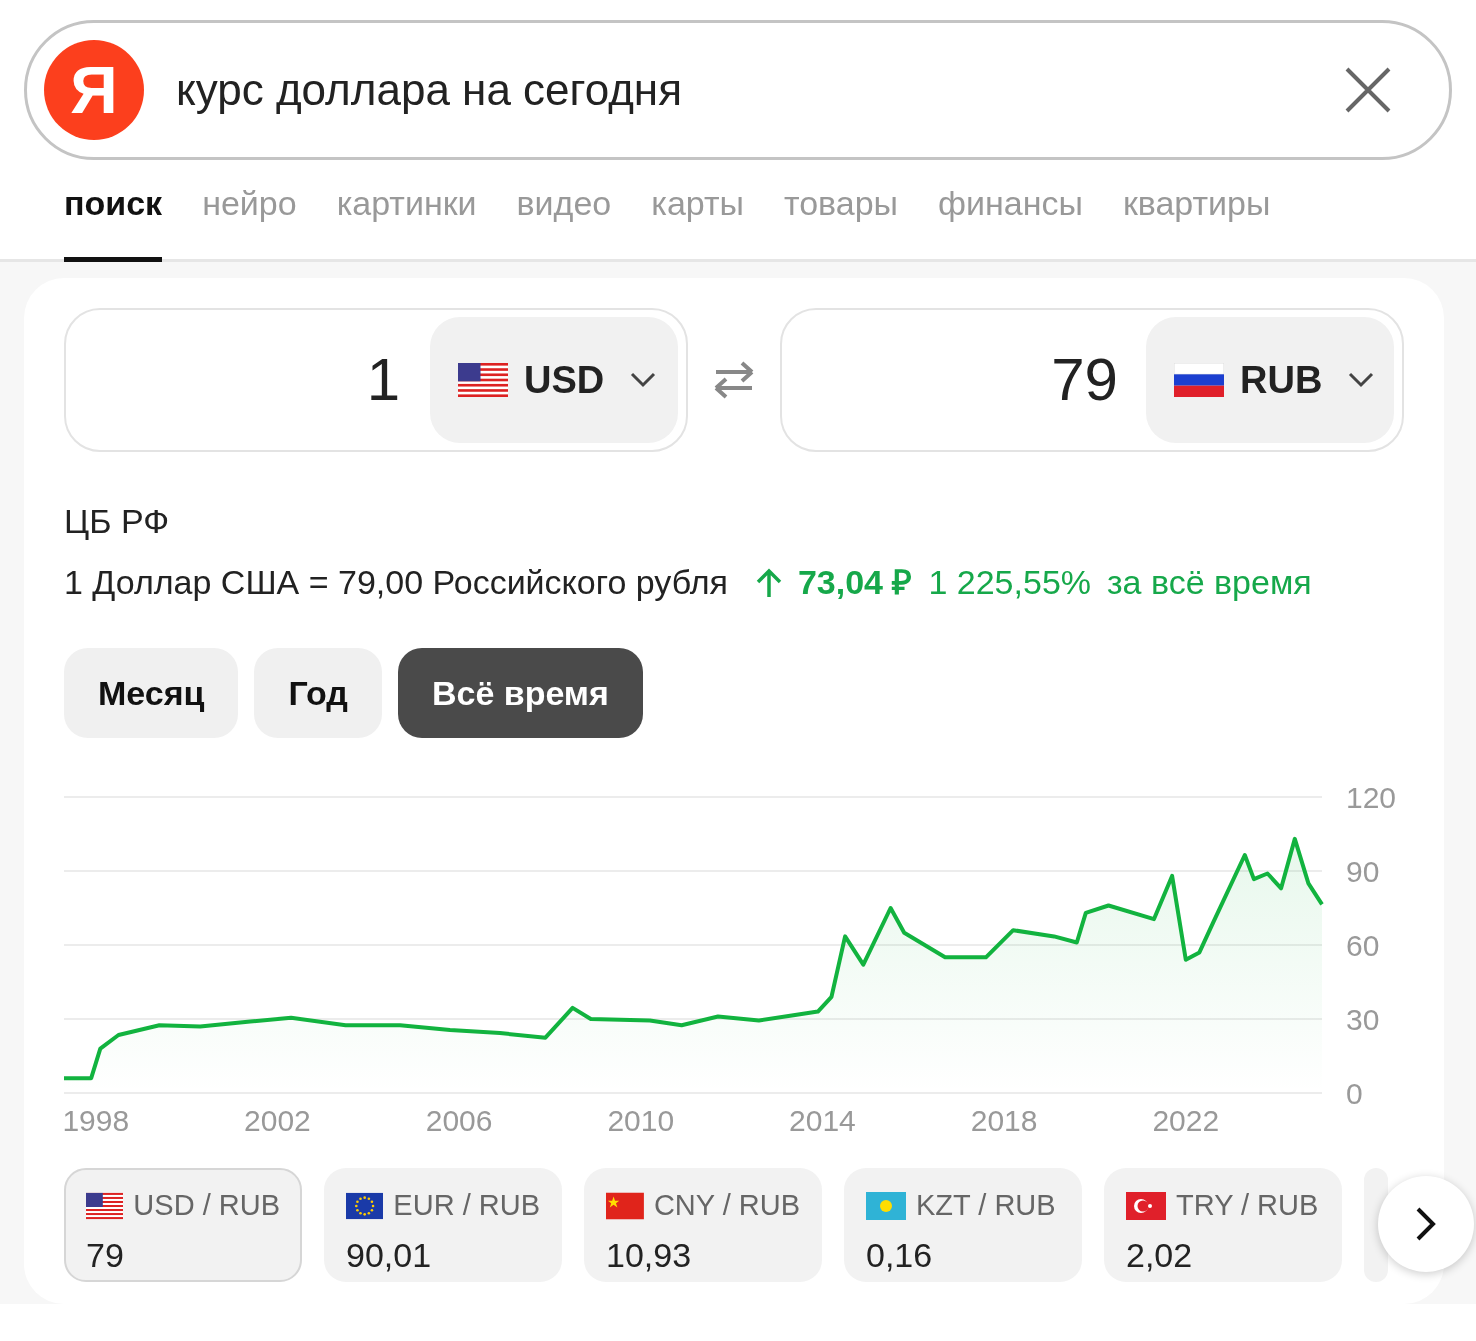  Describe the element at coordinates (986, 1205) in the screenshot. I see `pair-label: KZT / RUB` at that location.